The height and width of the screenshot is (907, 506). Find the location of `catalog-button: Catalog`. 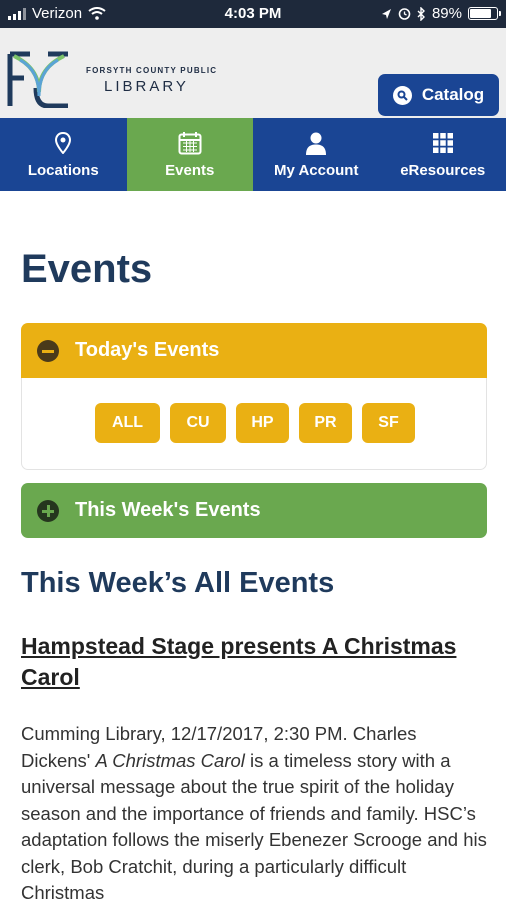

catalog-button: Catalog is located at coordinates (438, 95).